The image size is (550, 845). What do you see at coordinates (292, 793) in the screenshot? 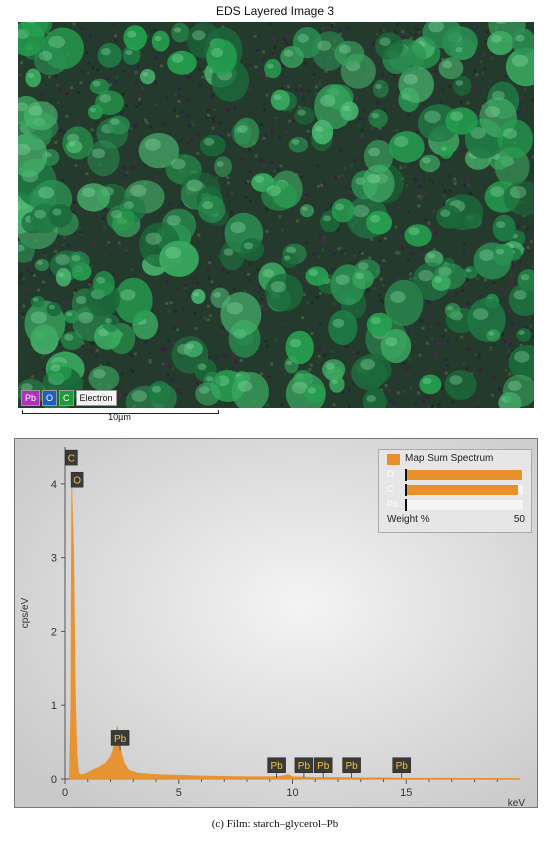
I see `x-tick-label: 10` at bounding box center [292, 793].